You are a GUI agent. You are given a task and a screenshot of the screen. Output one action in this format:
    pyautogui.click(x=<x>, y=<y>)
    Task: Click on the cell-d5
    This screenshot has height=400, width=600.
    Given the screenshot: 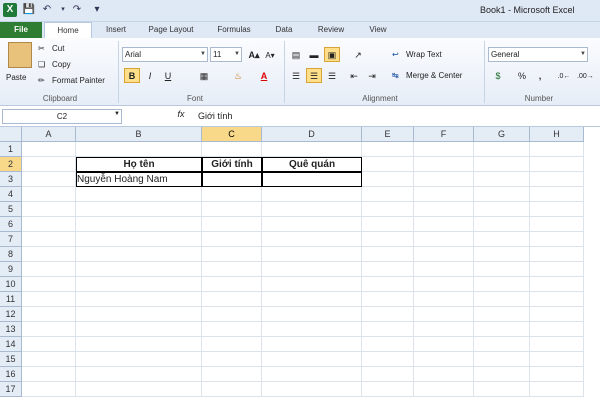 What is the action you would take?
    pyautogui.click(x=312, y=209)
    